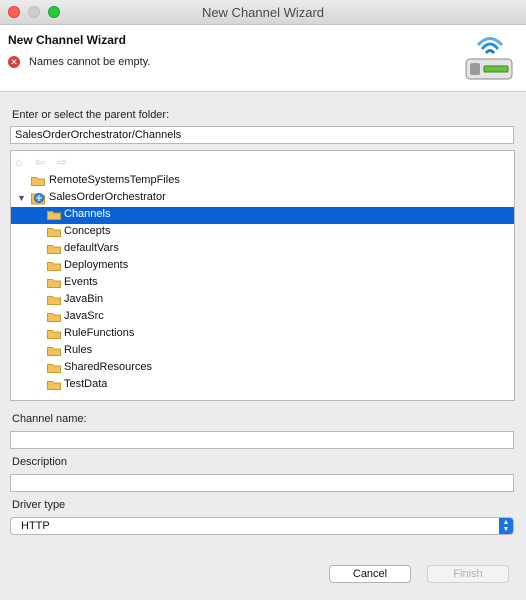  Describe the element at coordinates (87, 214) in the screenshot. I see `tree-item-label: Channels` at that location.